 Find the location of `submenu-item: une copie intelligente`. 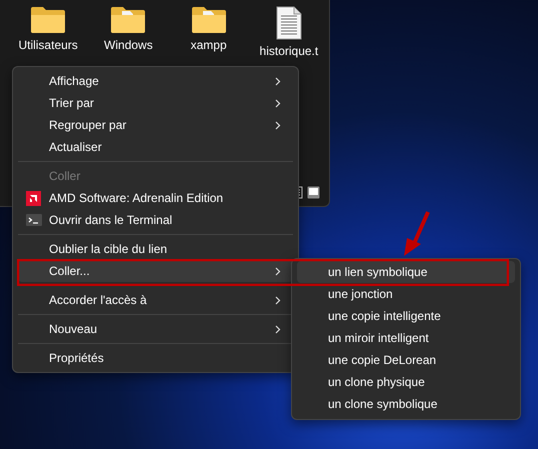

submenu-item: une copie intelligente is located at coordinates (406, 316).